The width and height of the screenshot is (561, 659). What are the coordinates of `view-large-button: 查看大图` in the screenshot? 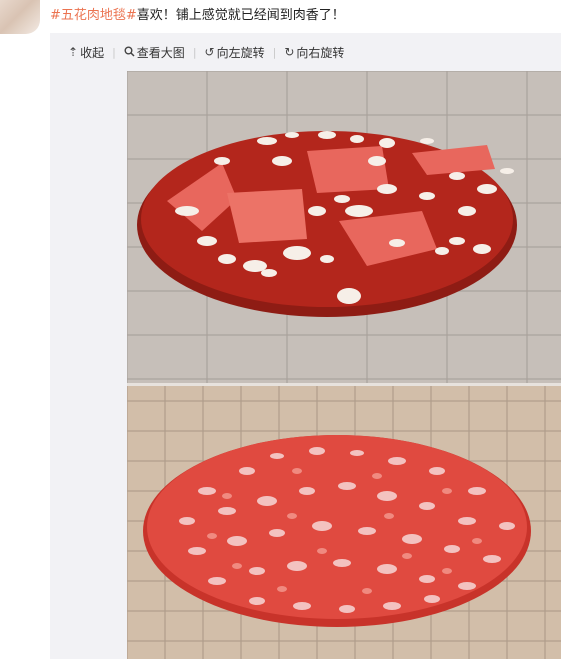 It's located at (154, 52).